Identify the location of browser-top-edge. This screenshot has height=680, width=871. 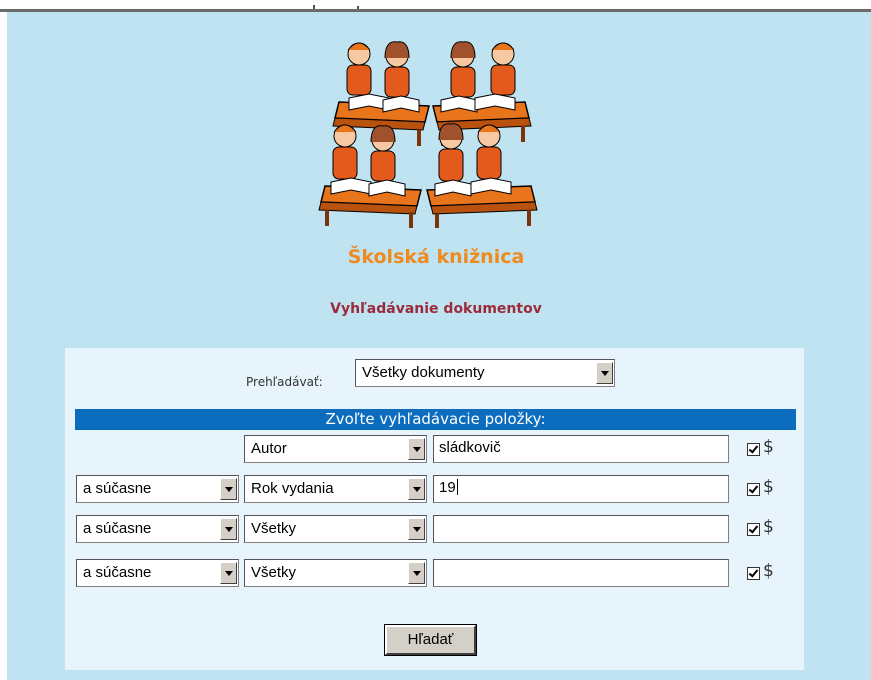
(435, 6).